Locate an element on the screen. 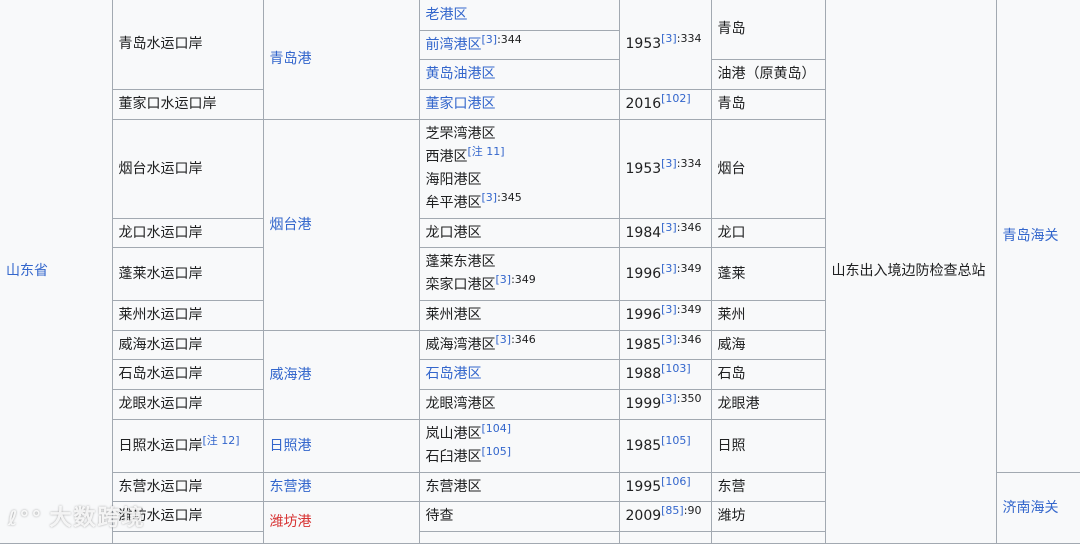 The width and height of the screenshot is (1080, 544). customs-cell: 济南海关 is located at coordinates (1037, 508).